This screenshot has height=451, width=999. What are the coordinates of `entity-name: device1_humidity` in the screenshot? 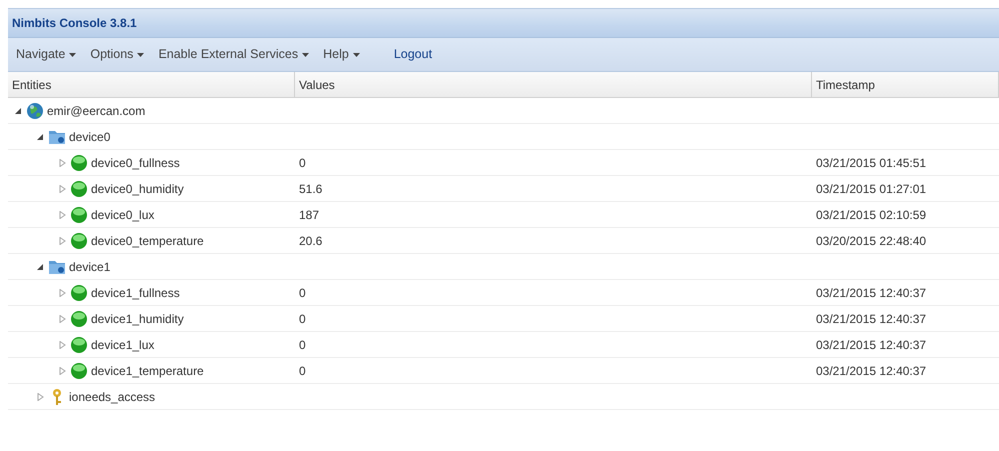 It's located at (137, 319).